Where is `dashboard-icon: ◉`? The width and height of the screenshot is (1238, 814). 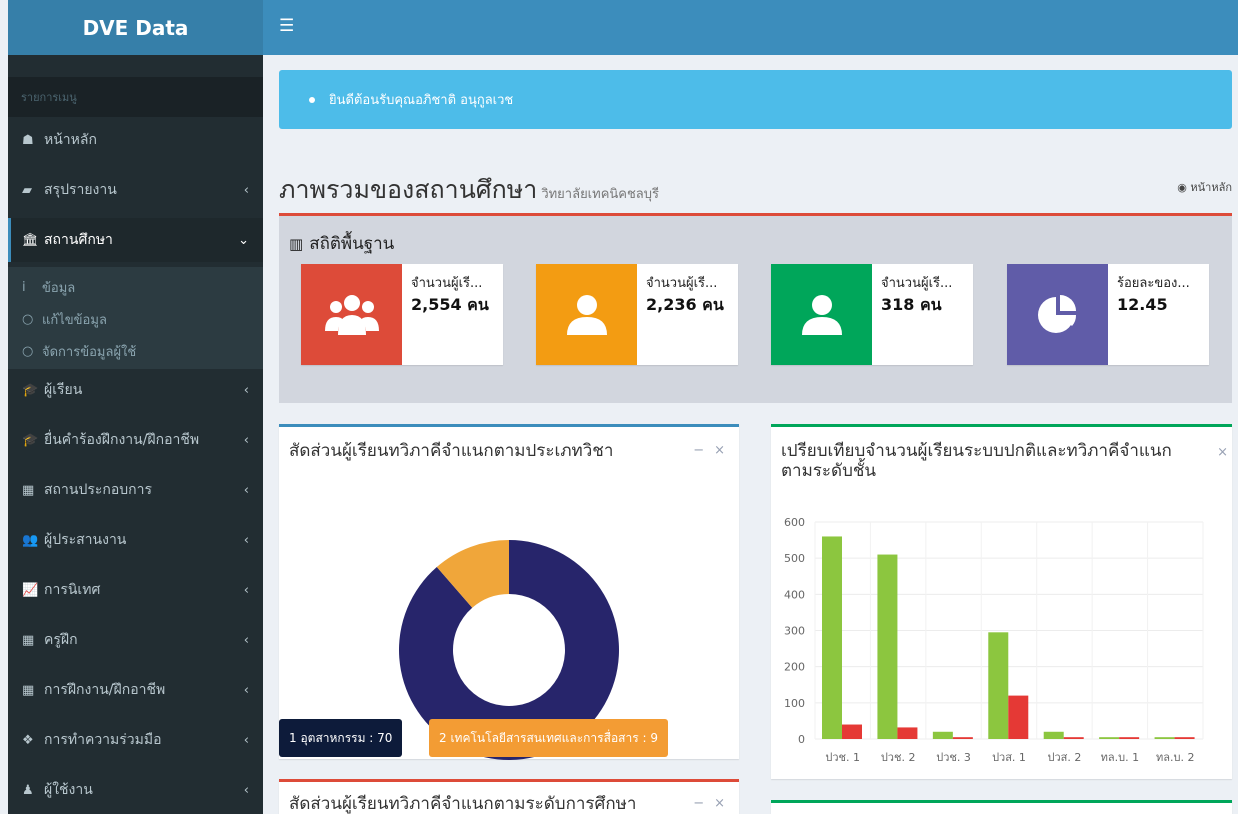
dashboard-icon: ◉ is located at coordinates (1182, 187).